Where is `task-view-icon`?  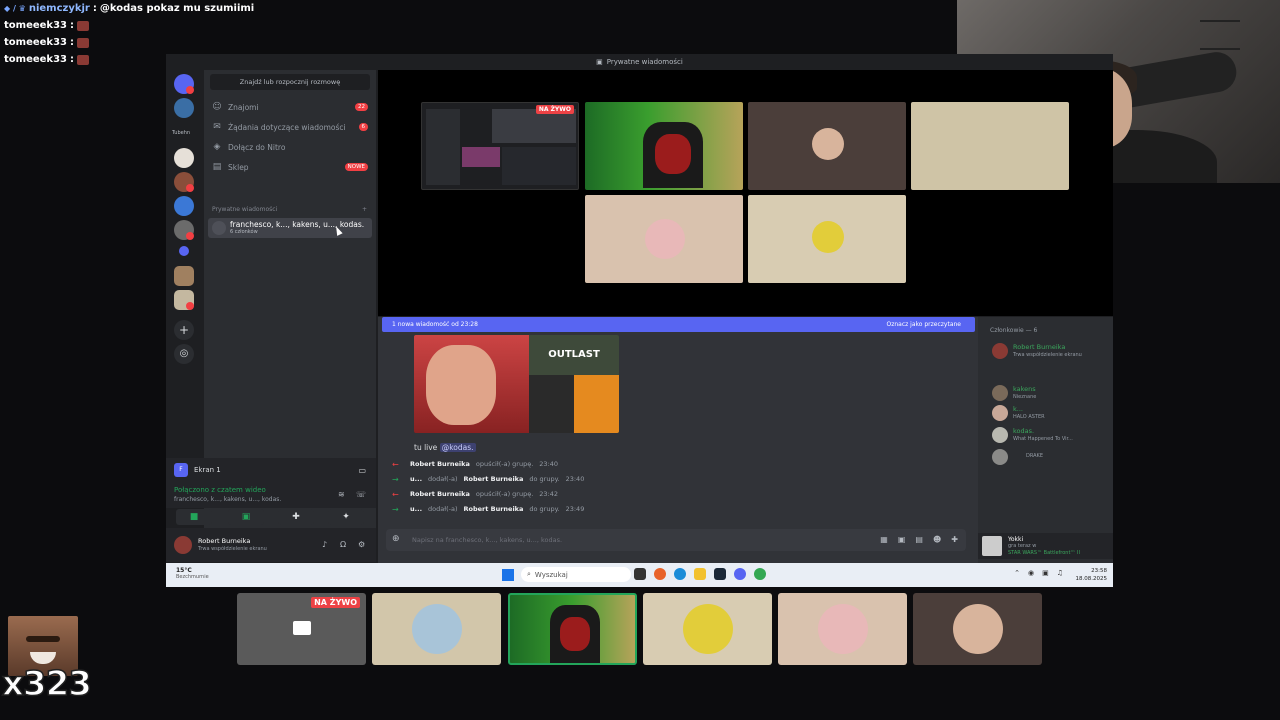
task-view-icon is located at coordinates (640, 574).